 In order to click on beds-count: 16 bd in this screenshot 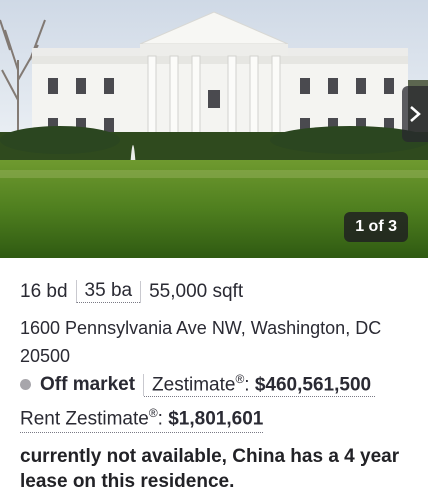, I will do `click(44, 291)`.